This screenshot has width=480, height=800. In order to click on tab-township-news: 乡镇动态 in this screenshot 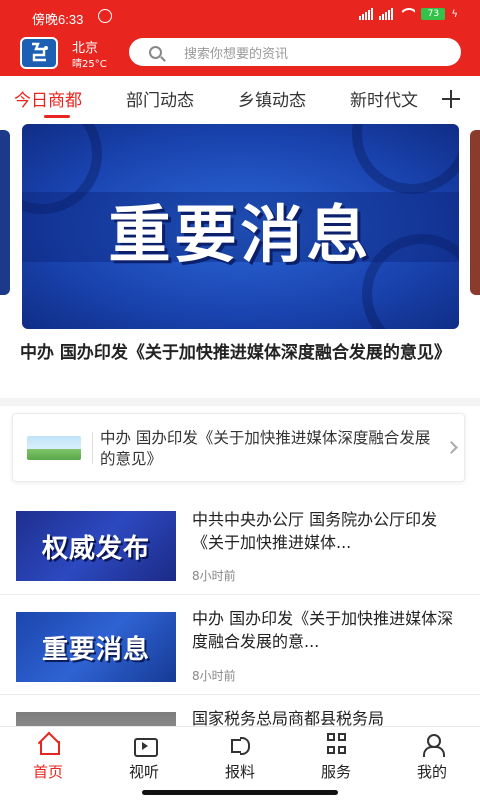, I will do `click(272, 98)`.